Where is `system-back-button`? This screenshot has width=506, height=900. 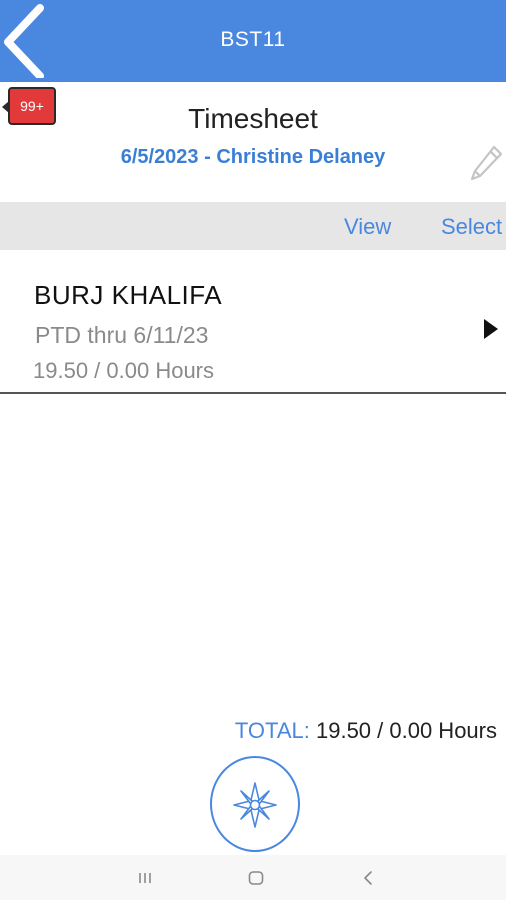 system-back-button is located at coordinates (368, 878).